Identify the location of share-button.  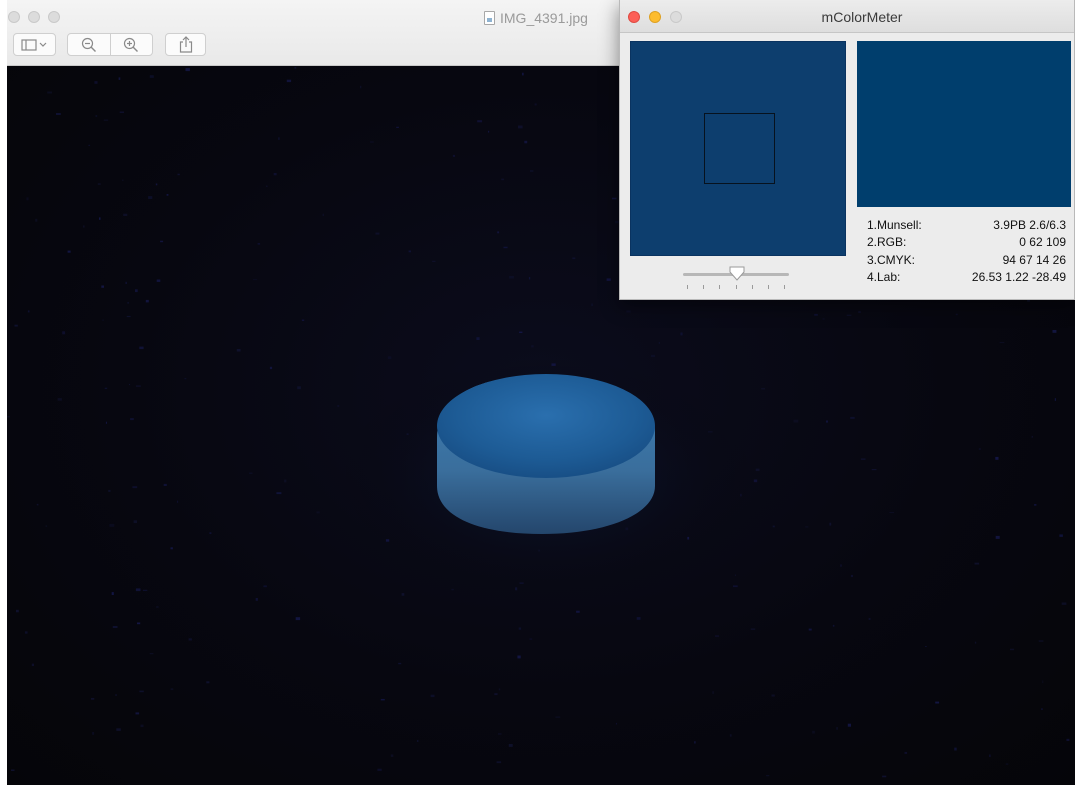
(185, 44).